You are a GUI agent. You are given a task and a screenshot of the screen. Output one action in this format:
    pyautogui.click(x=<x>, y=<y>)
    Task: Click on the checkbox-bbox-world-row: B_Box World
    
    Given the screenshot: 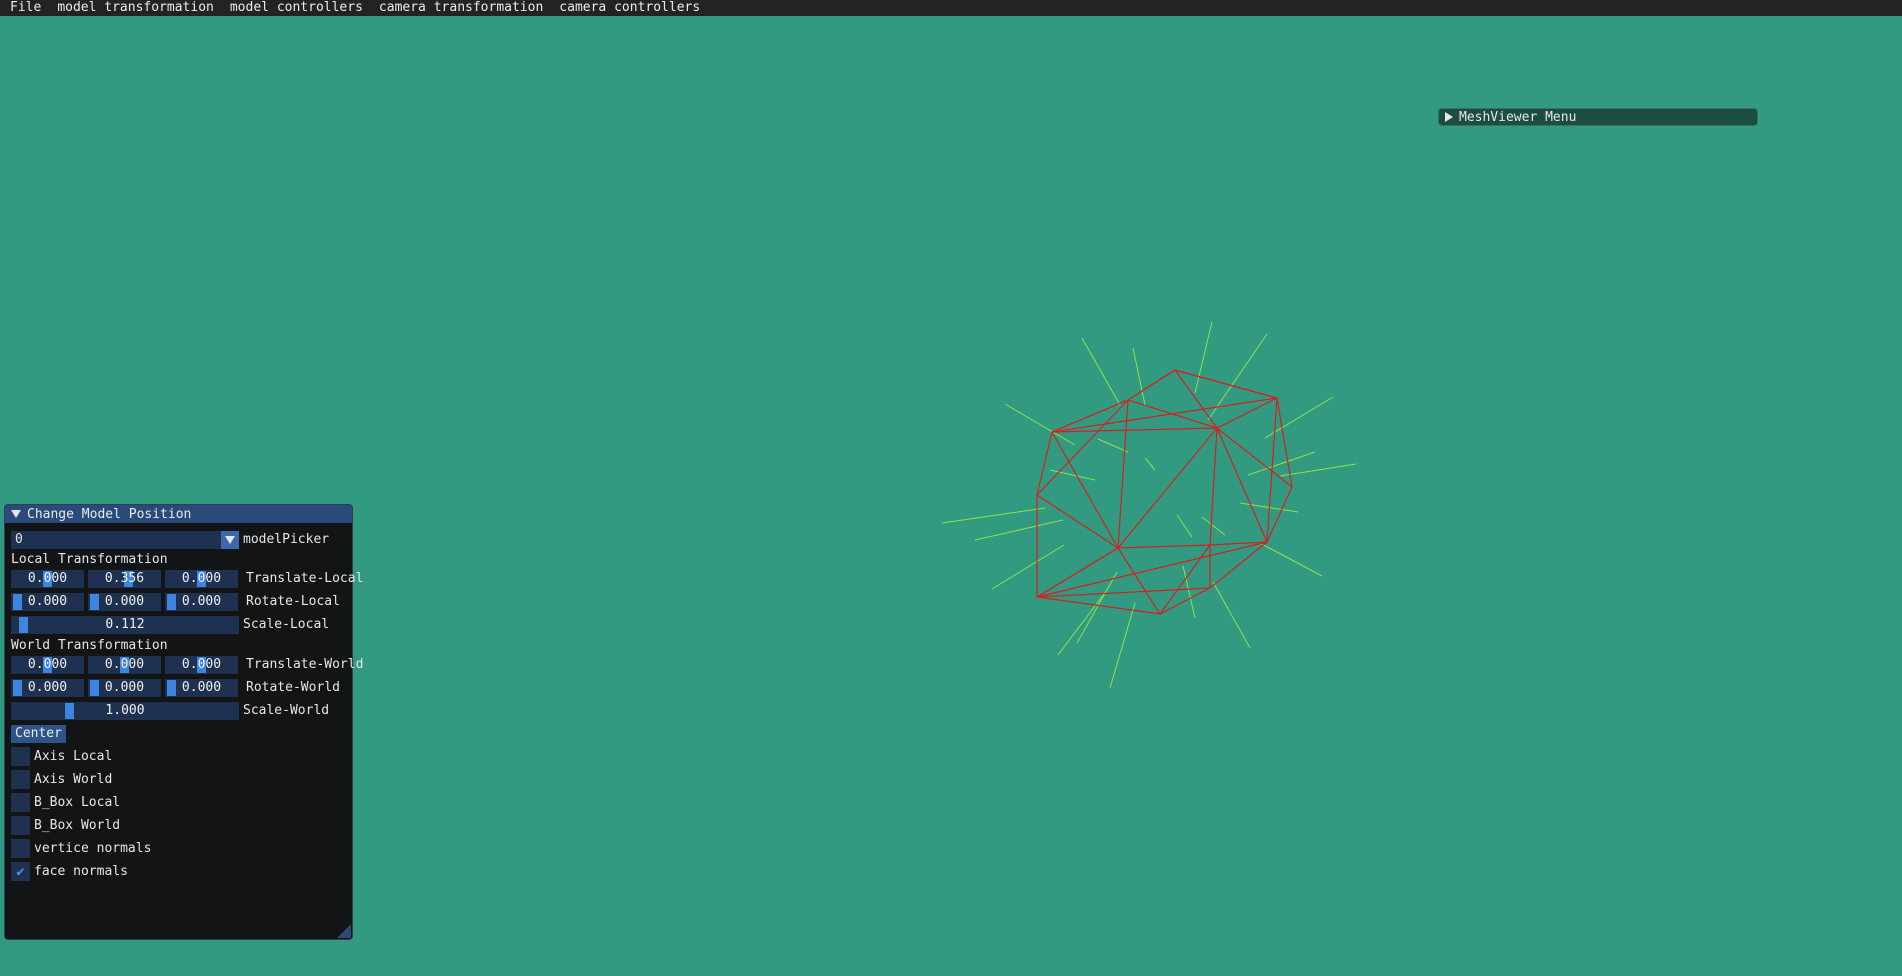 What is the action you would take?
    pyautogui.click(x=65, y=825)
    